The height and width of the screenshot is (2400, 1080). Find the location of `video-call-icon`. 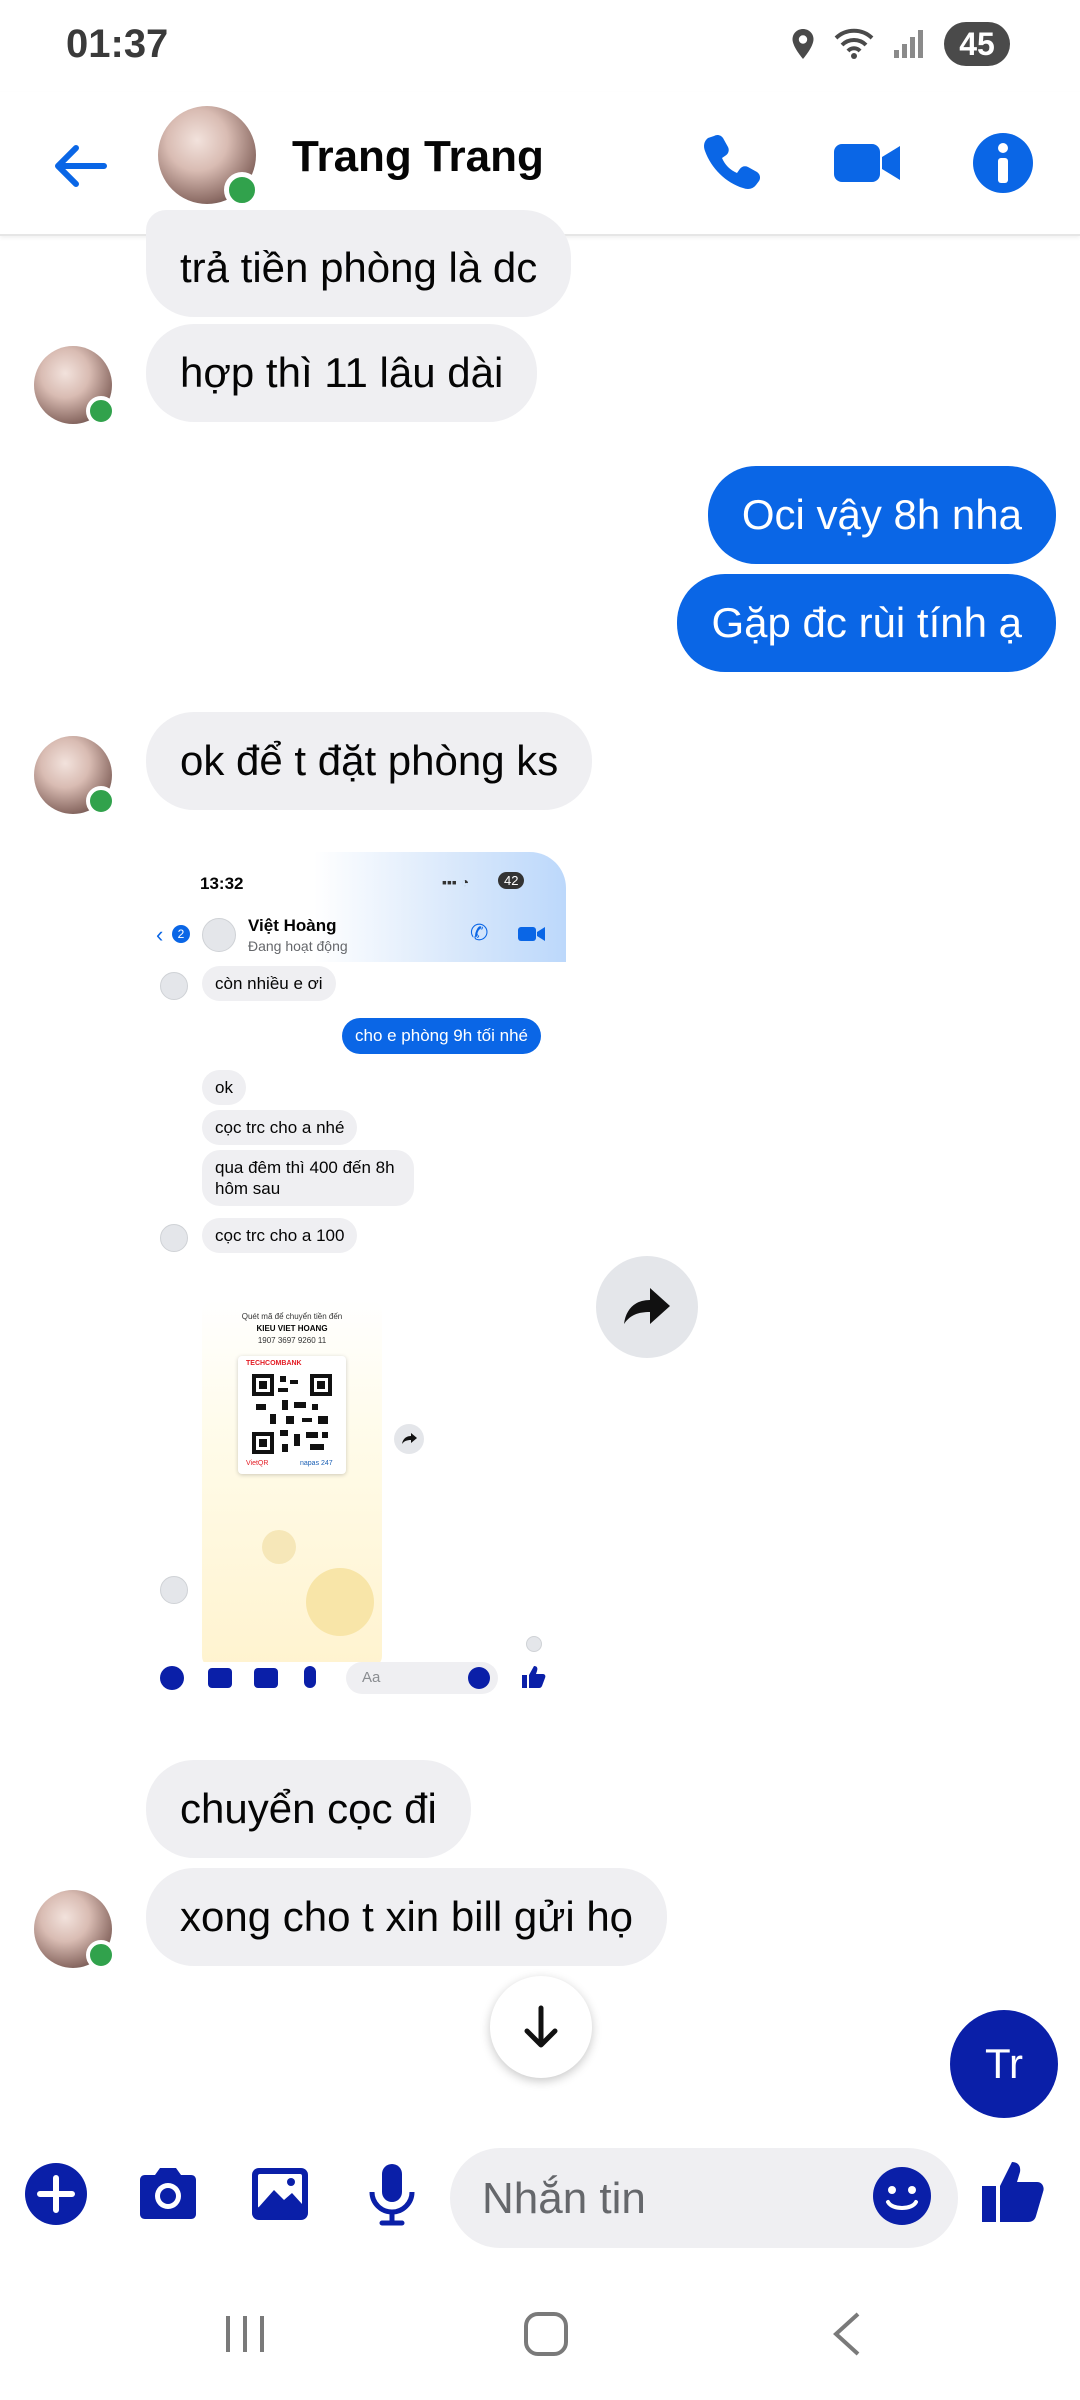

video-call-icon is located at coordinates (868, 163).